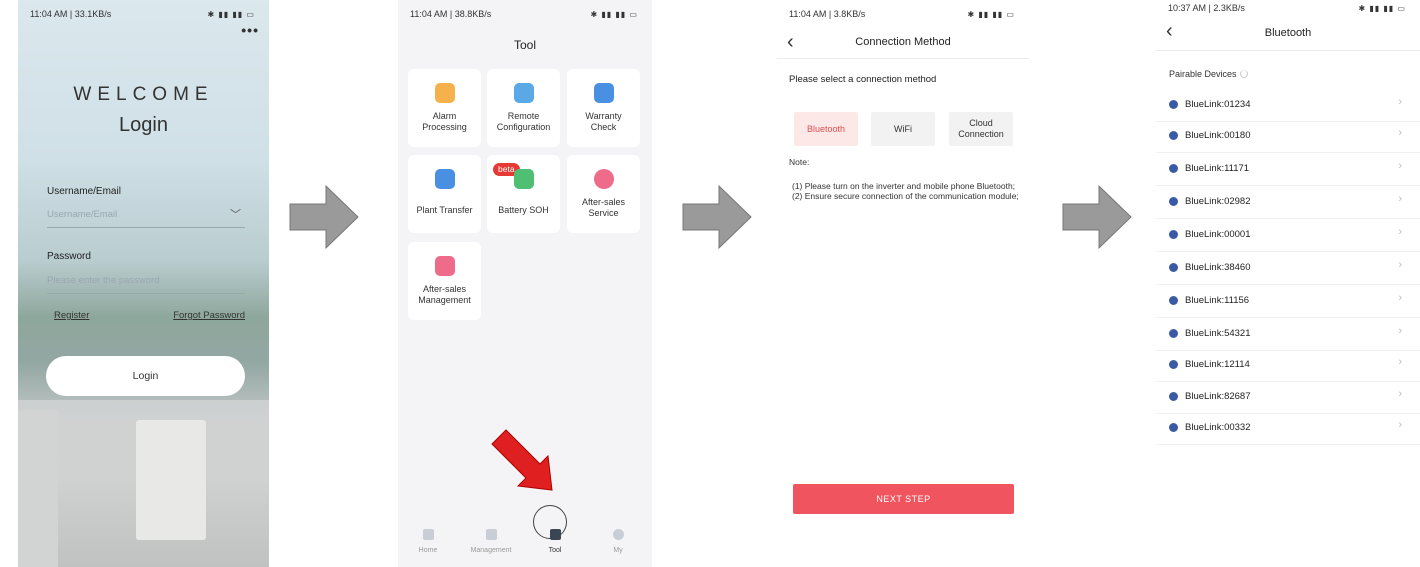 Image resolution: width=1420 pixels, height=567 pixels. I want to click on option-bluetooth: Bluetooth, so click(826, 129).